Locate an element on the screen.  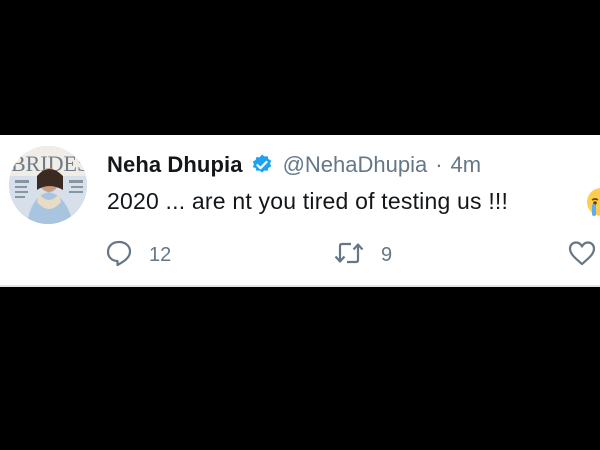
retweet-count: 9 is located at coordinates (387, 255).